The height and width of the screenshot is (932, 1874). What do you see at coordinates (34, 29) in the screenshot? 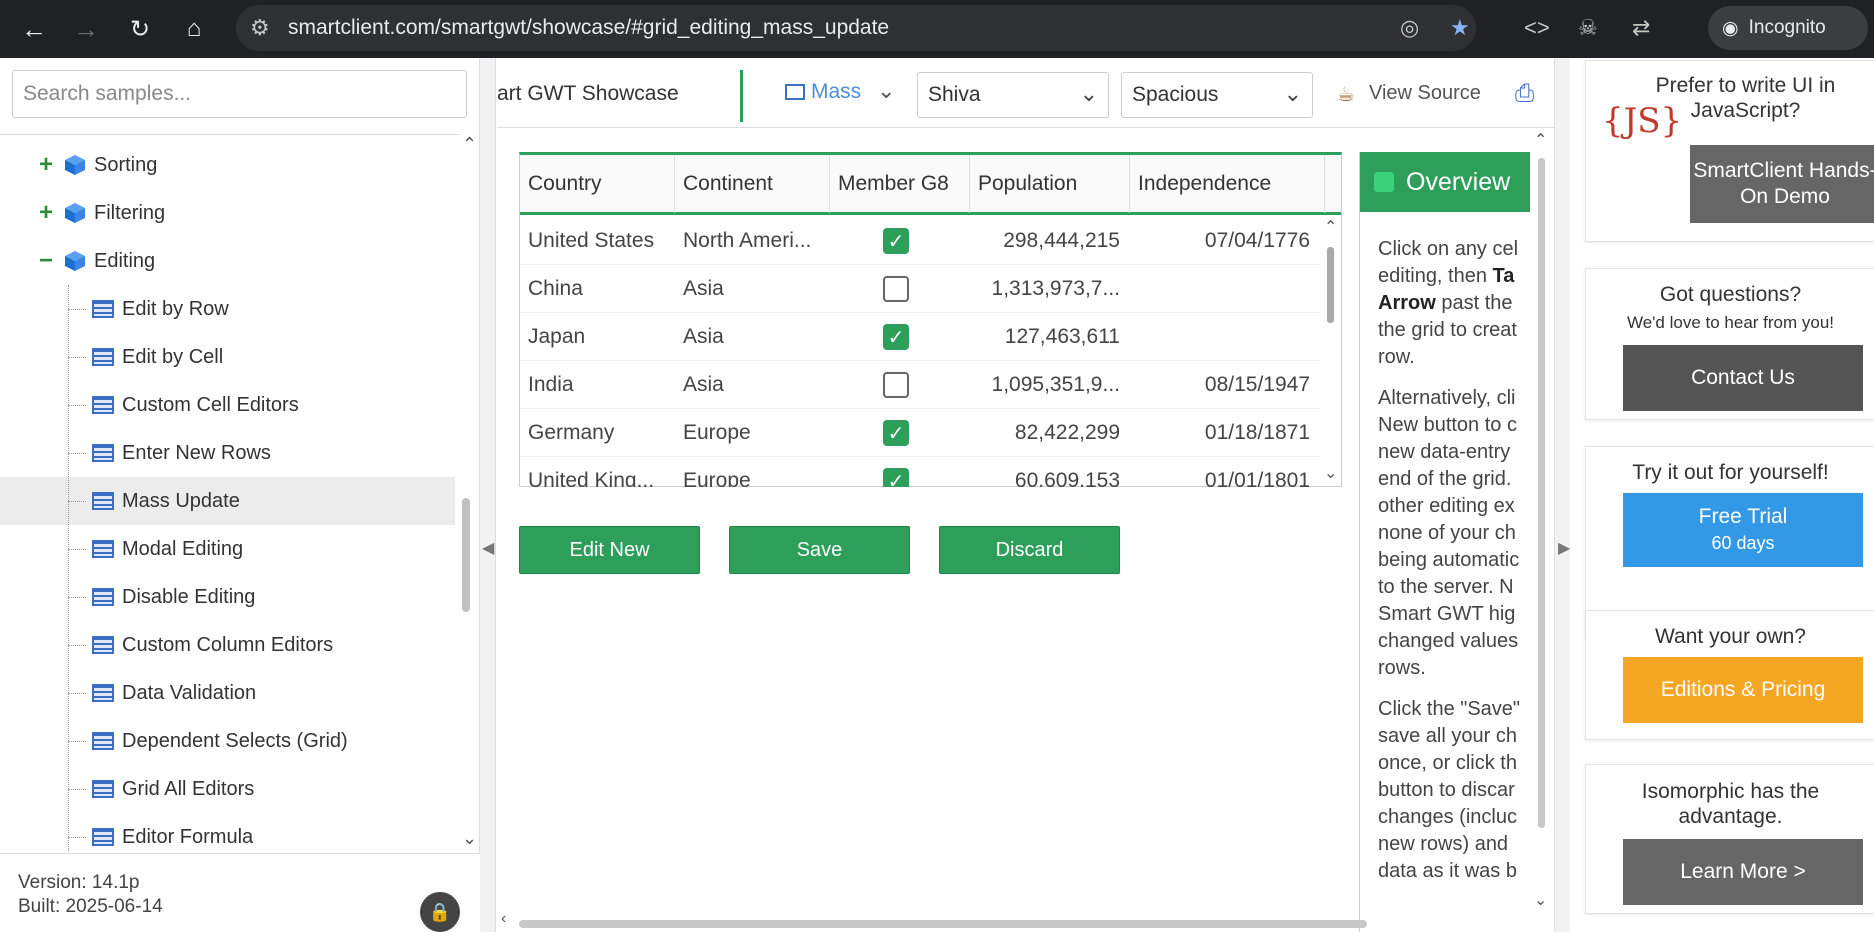
I see `back-icon: ←` at bounding box center [34, 29].